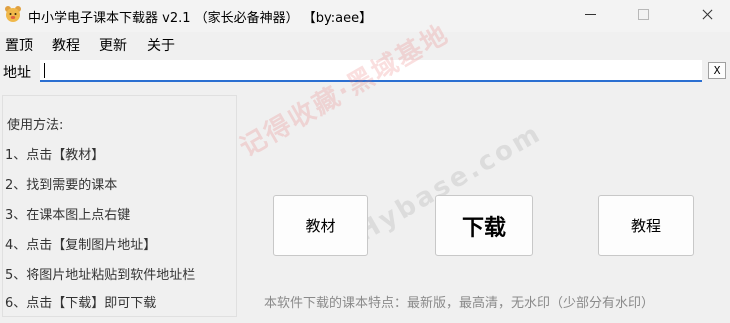  What do you see at coordinates (707, 15) in the screenshot?
I see `close-icon` at bounding box center [707, 15].